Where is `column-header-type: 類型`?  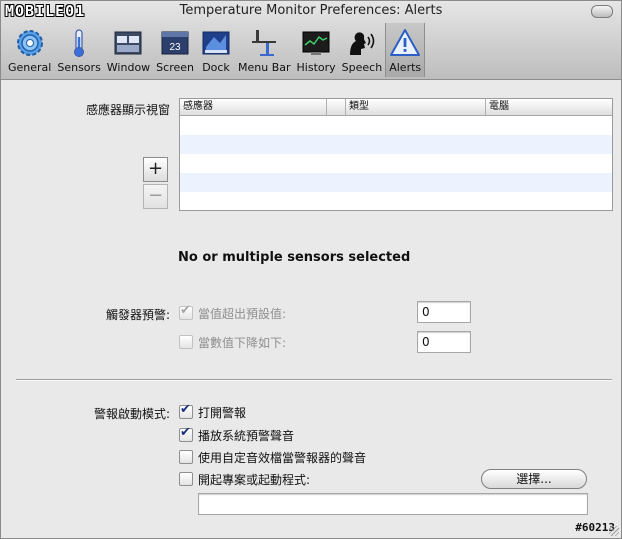 column-header-type: 類型 is located at coordinates (416, 107).